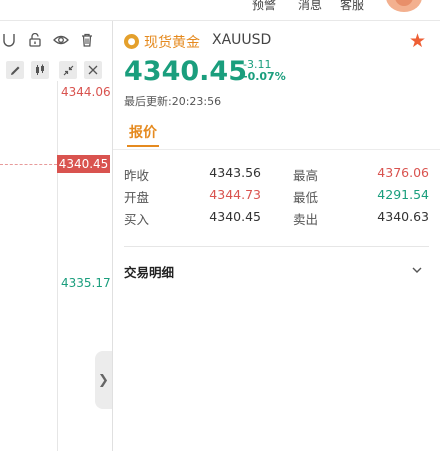 The height and width of the screenshot is (451, 440). What do you see at coordinates (86, 283) in the screenshot?
I see `axis-label-low: 4335.17` at bounding box center [86, 283].